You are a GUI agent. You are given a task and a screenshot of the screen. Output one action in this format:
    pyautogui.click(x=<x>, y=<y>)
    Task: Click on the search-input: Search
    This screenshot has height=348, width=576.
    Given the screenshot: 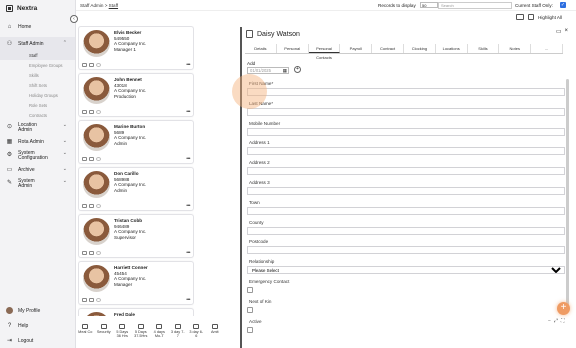 What is the action you would take?
    pyautogui.click(x=475, y=5)
    